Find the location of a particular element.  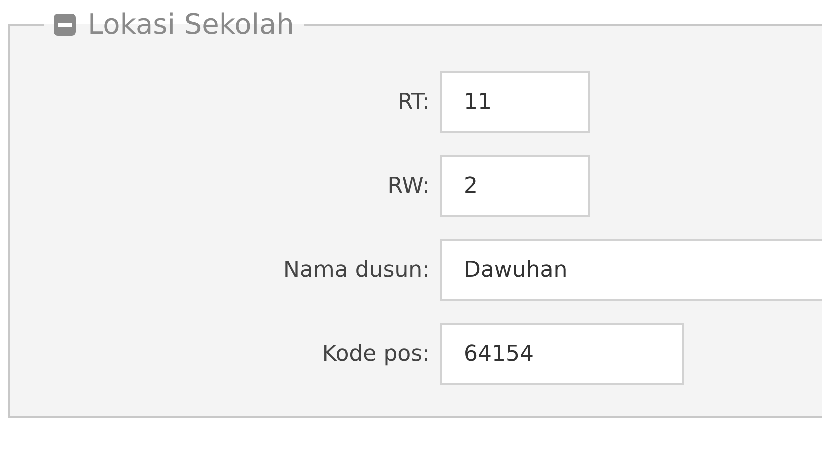

collapse-icon is located at coordinates (65, 25).